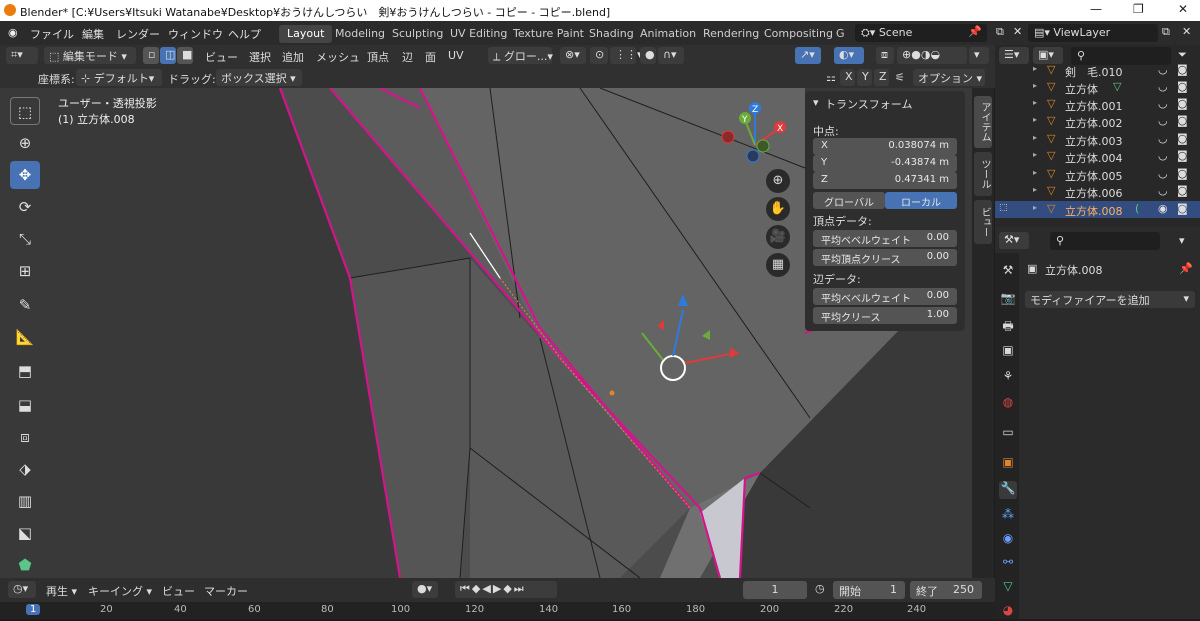  Describe the element at coordinates (885, 163) in the screenshot. I see `median-y-field: Y -0.43874 m` at that location.